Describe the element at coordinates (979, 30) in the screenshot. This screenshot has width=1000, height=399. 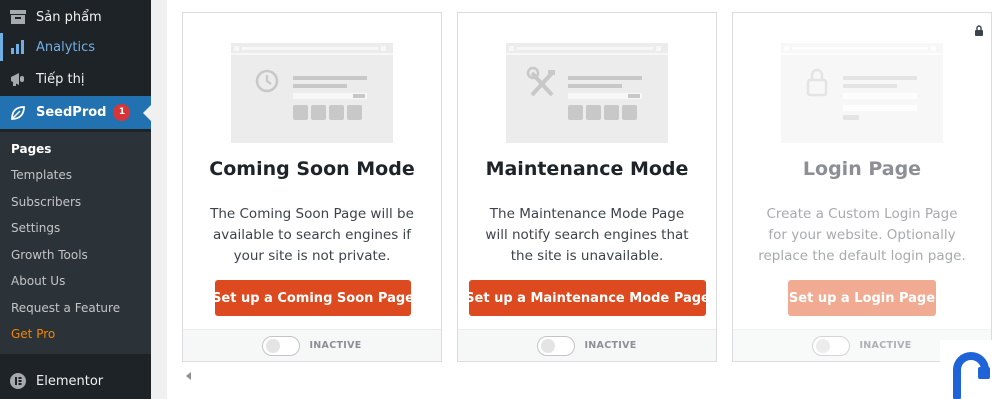
I see `pro-lock-icon` at that location.